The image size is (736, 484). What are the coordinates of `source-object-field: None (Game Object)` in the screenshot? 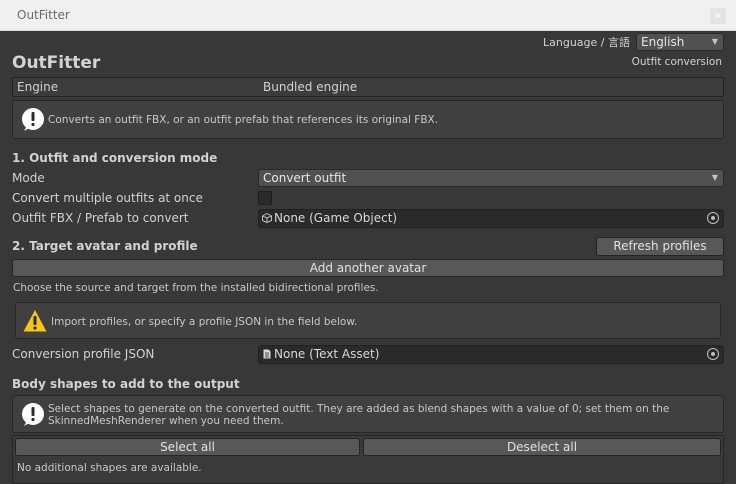 It's located at (491, 218).